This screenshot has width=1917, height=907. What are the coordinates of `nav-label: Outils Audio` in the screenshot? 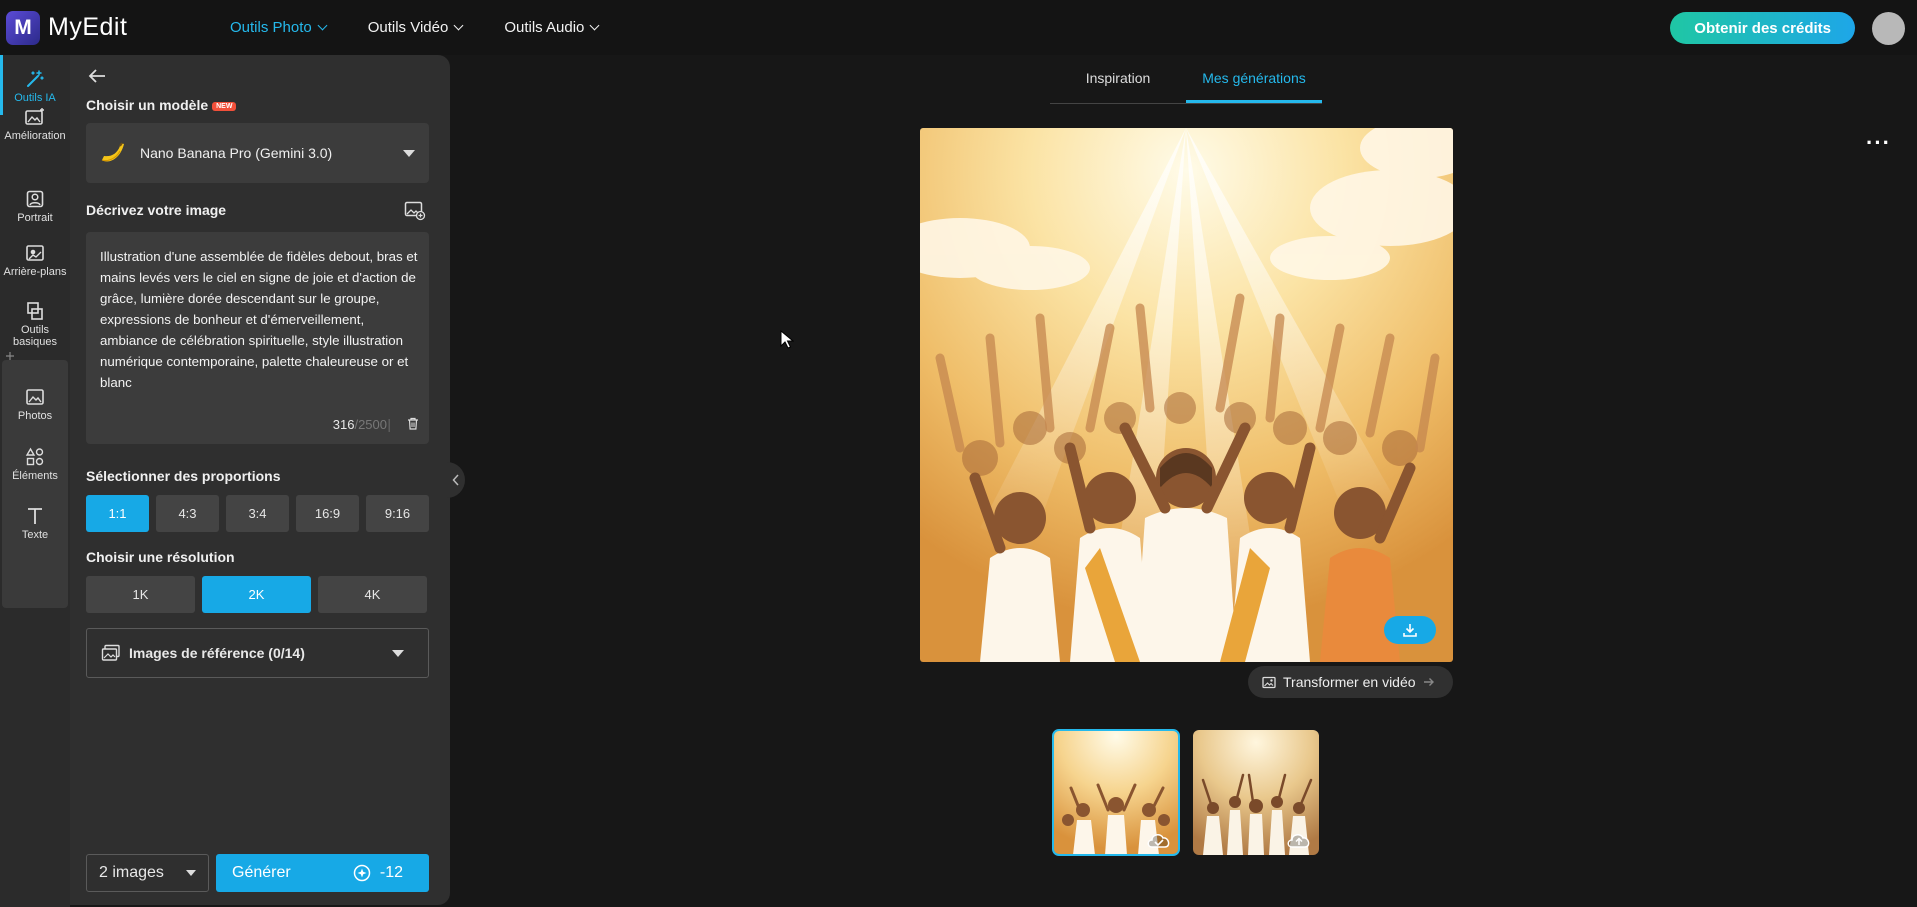 It's located at (544, 27).